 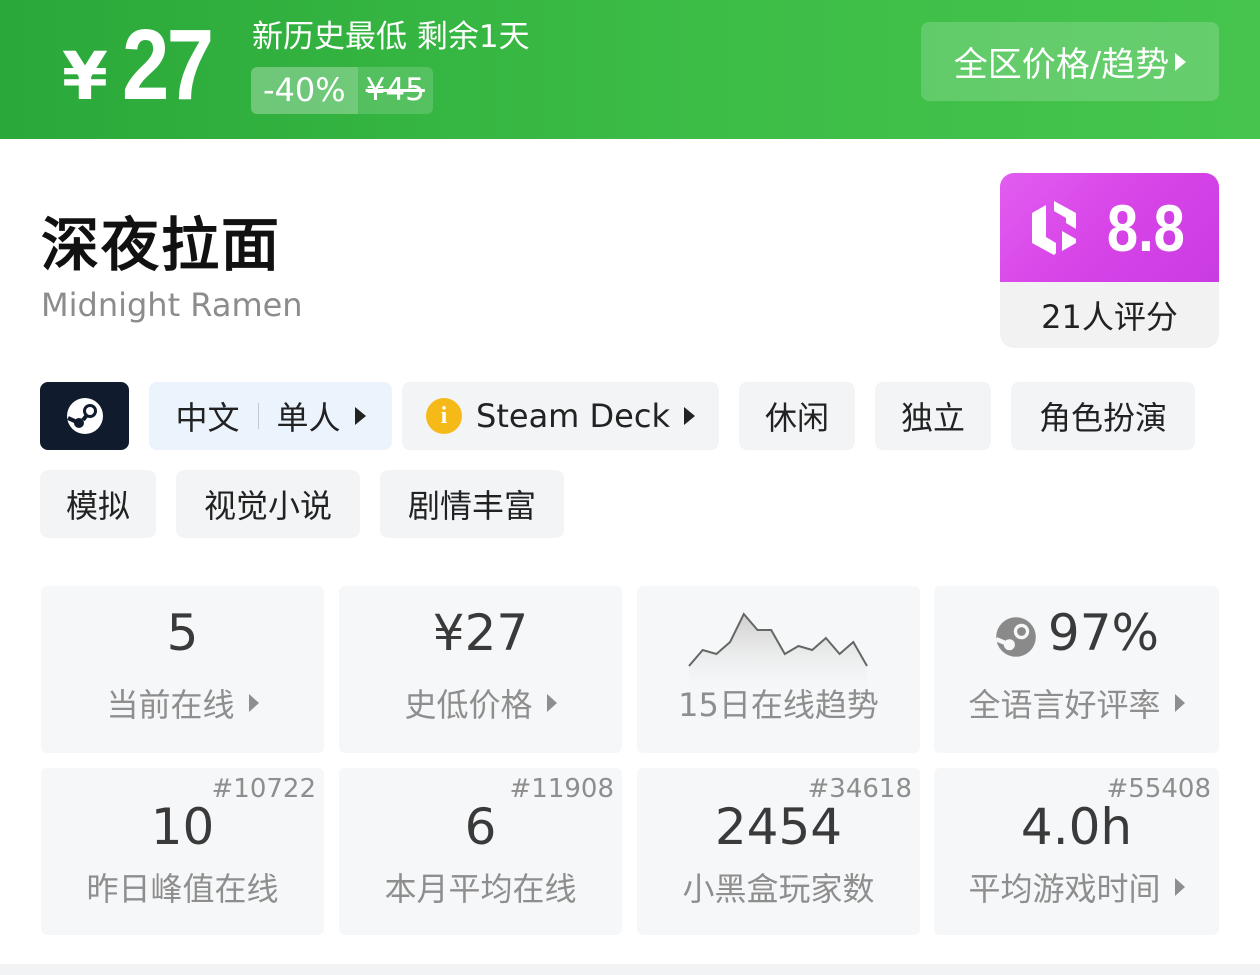 I want to click on heybox-logo-icon, so click(x=1053, y=227).